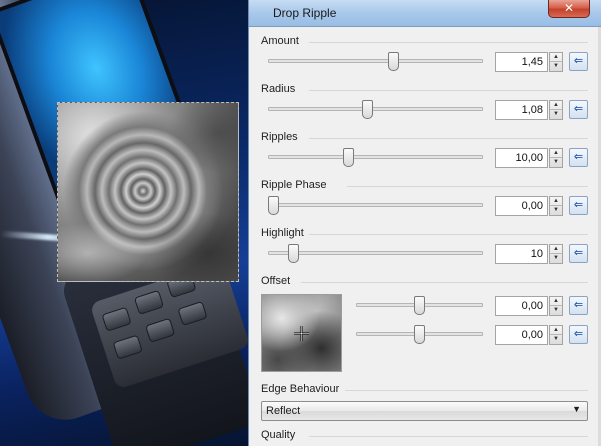  I want to click on offset-x-reset-button: ⇐, so click(578, 305).